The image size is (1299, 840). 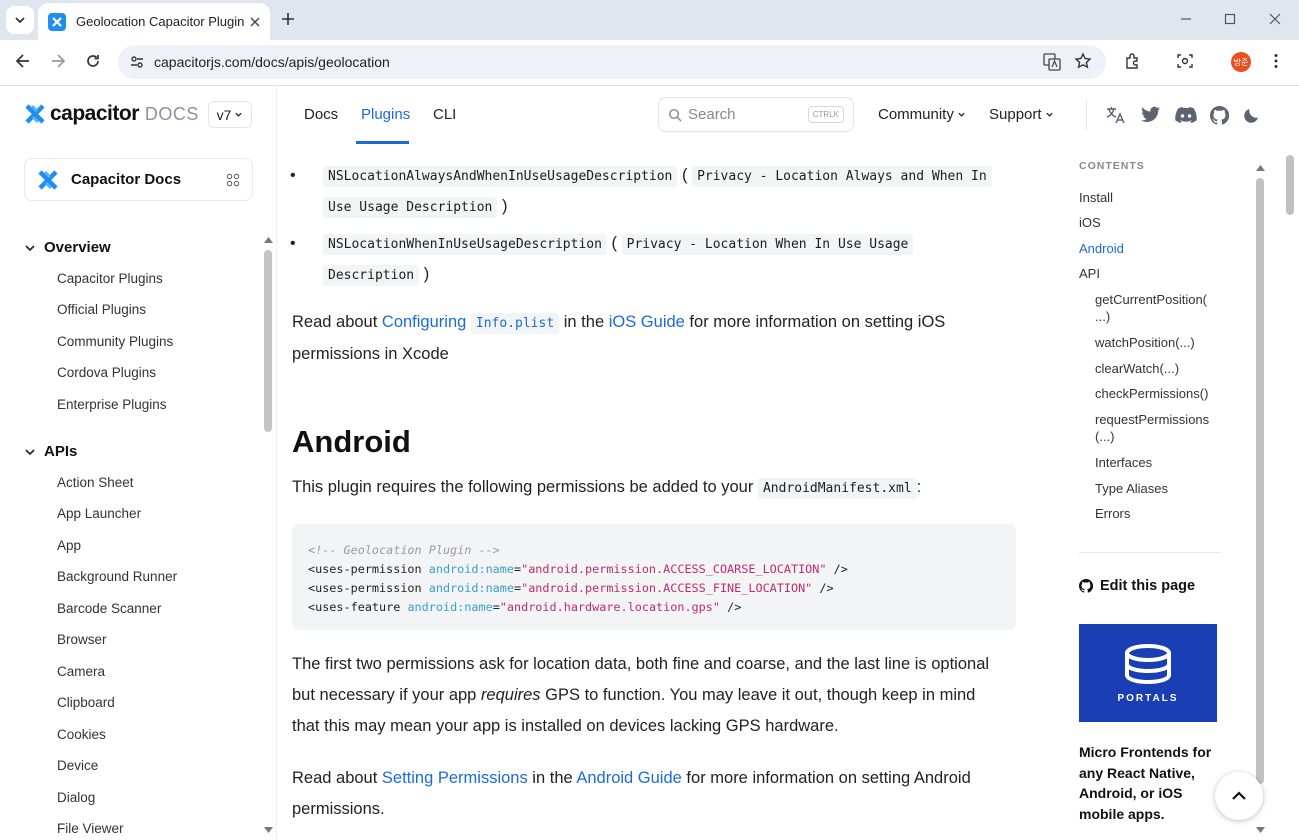 I want to click on edit-this-page-link: Edit this page, so click(x=1137, y=586).